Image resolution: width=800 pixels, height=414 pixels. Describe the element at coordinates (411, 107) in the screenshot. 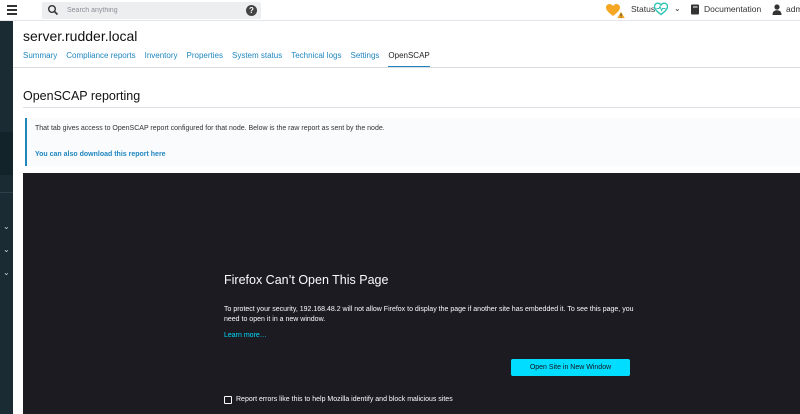

I see `section-divider` at that location.